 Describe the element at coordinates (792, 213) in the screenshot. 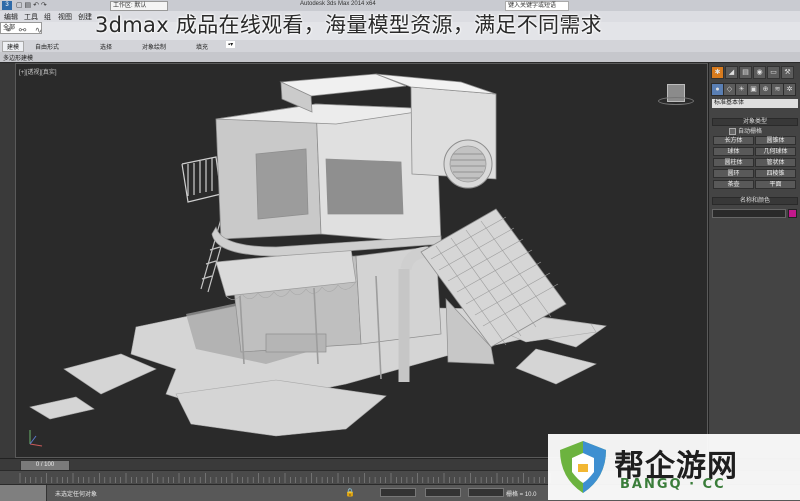

I see `object-color-swatch` at that location.